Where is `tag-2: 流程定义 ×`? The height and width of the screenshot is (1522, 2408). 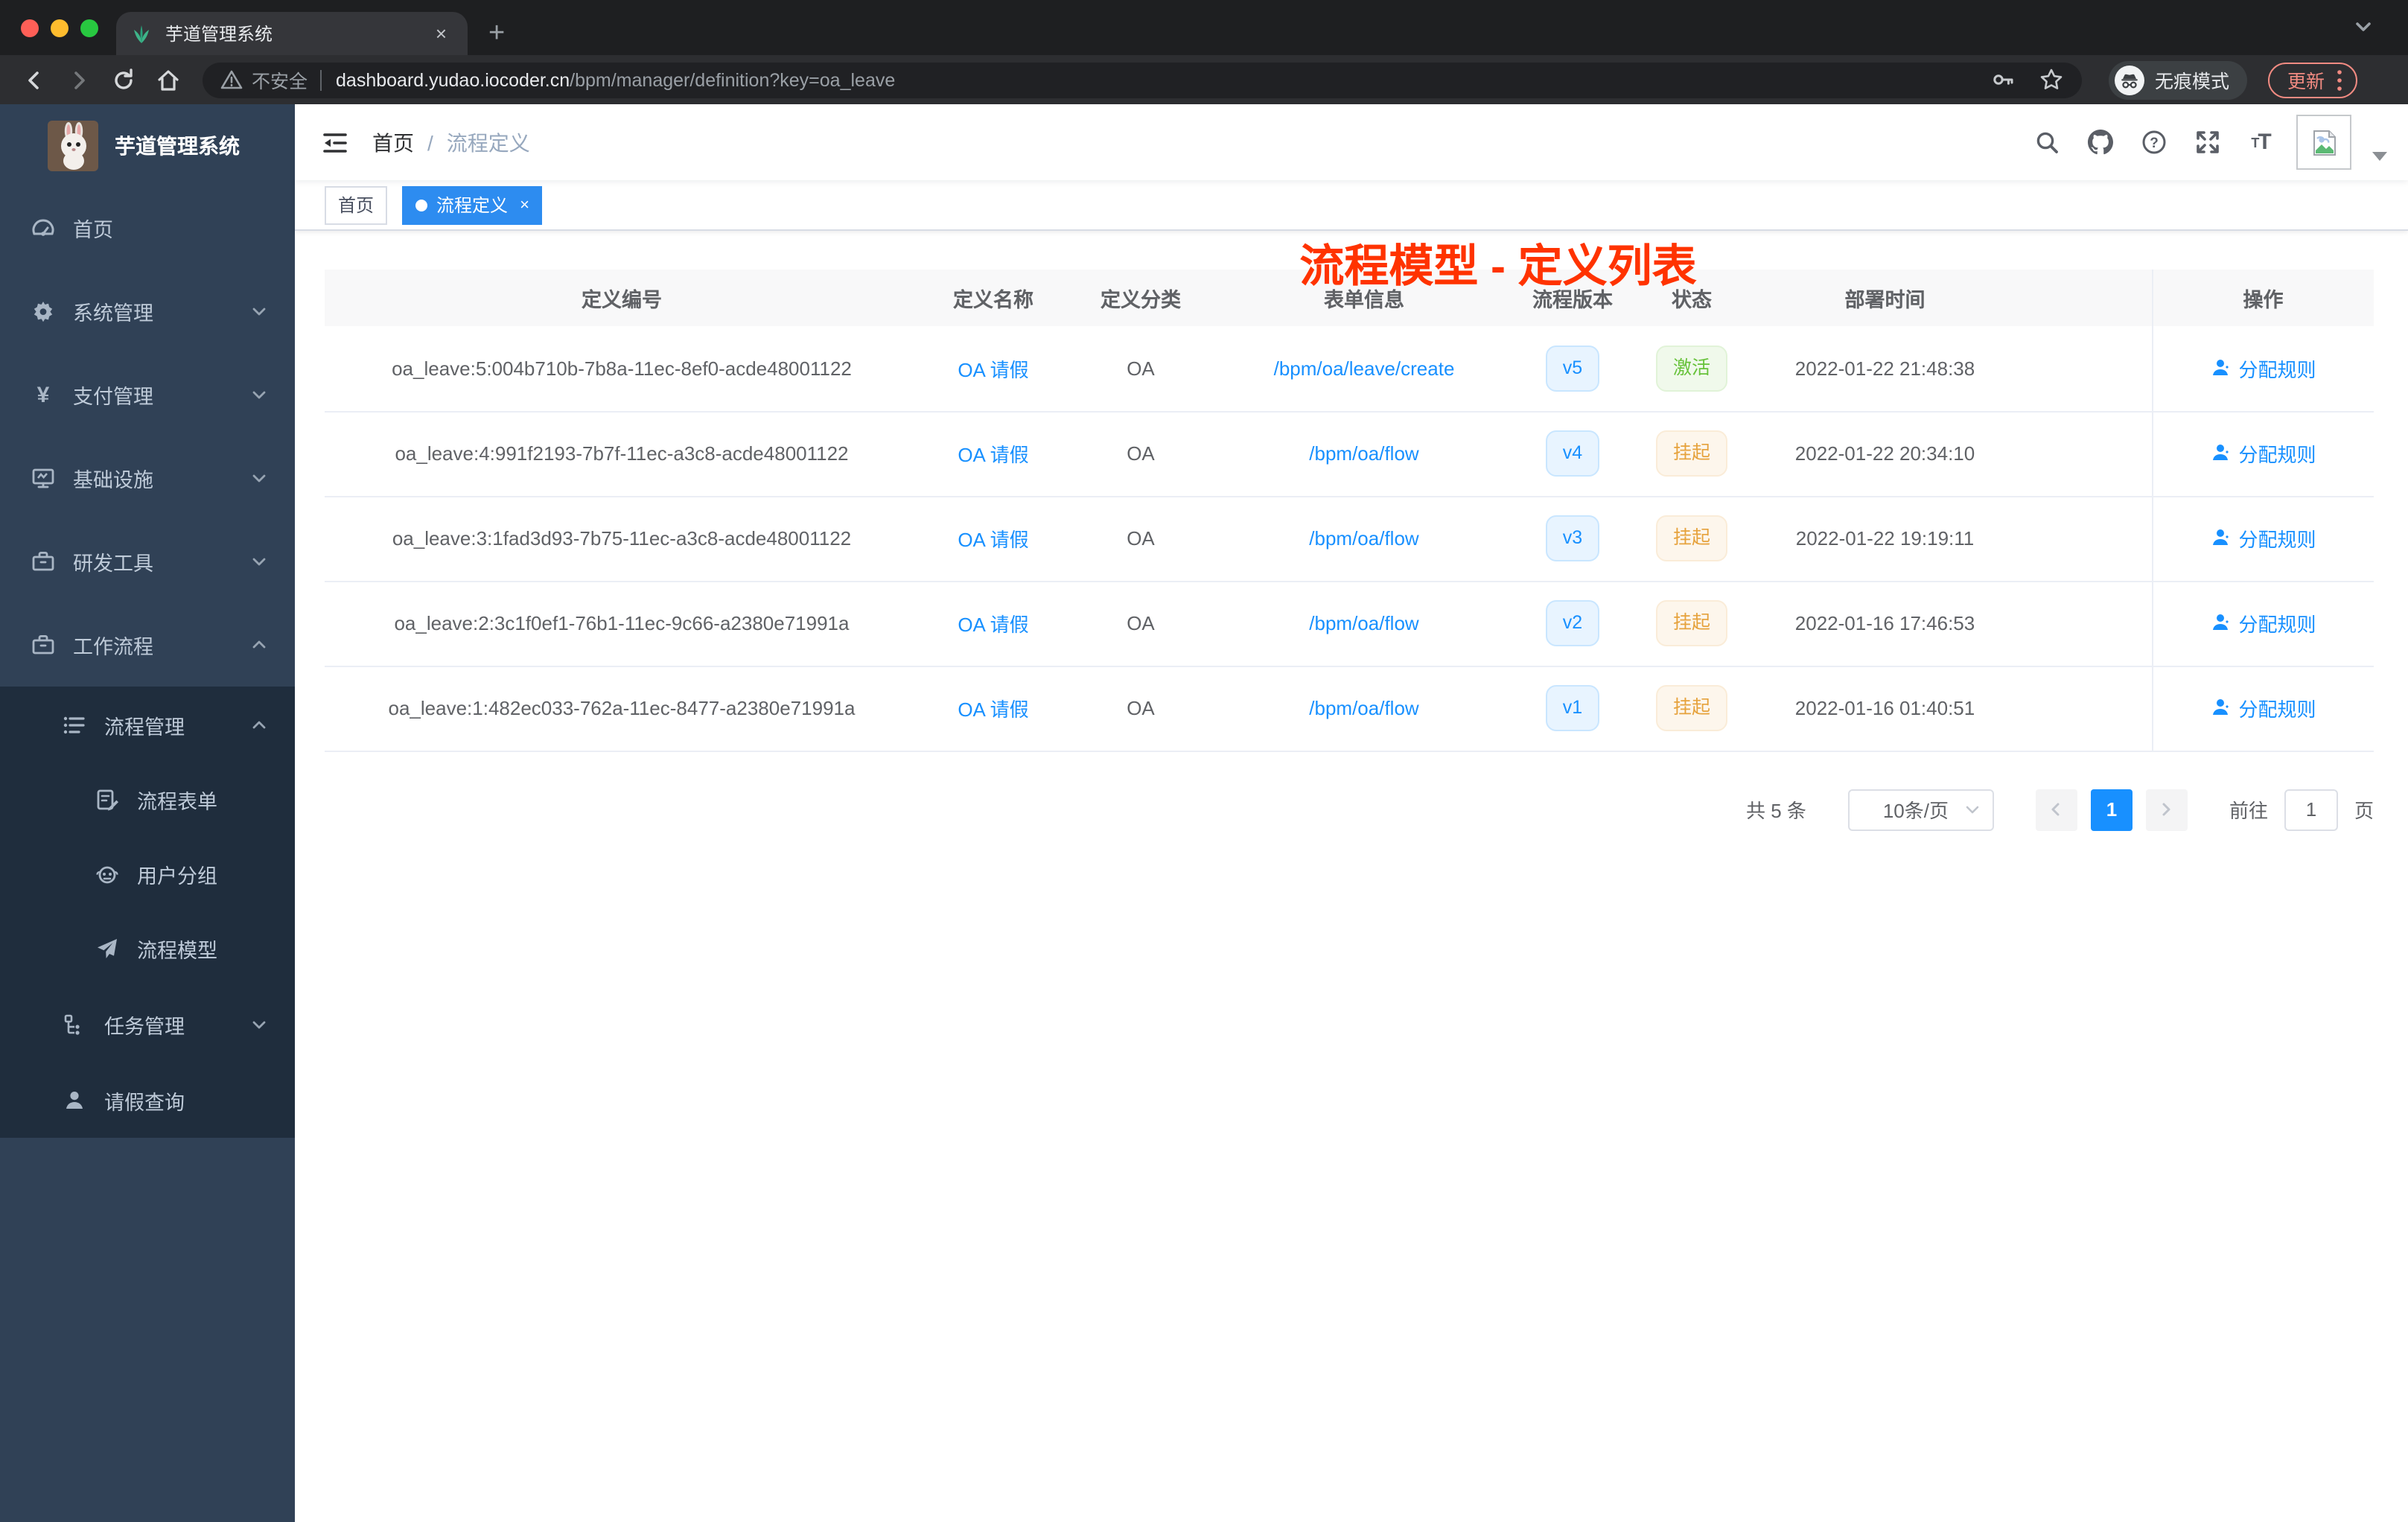 tag-2: 流程定义 × is located at coordinates (472, 204).